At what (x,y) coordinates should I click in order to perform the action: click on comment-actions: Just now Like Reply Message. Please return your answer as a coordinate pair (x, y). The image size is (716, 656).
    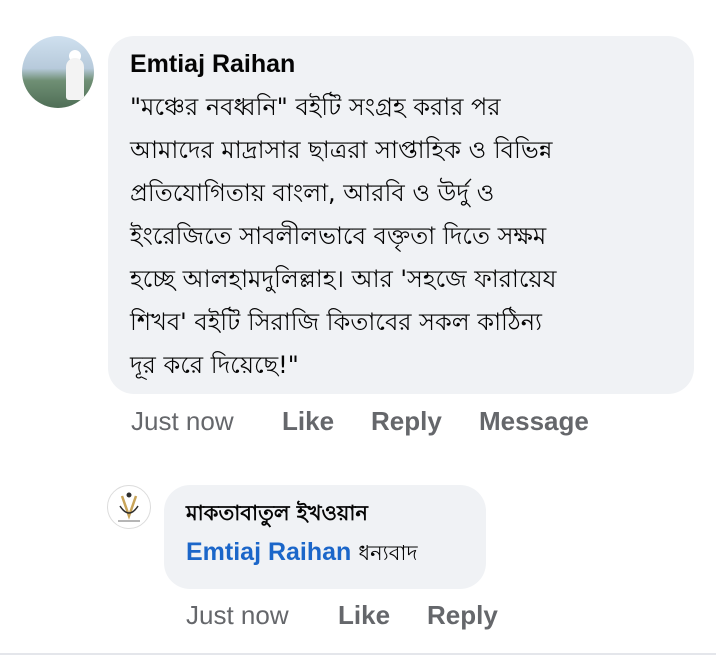
    Looking at the image, I should click on (358, 423).